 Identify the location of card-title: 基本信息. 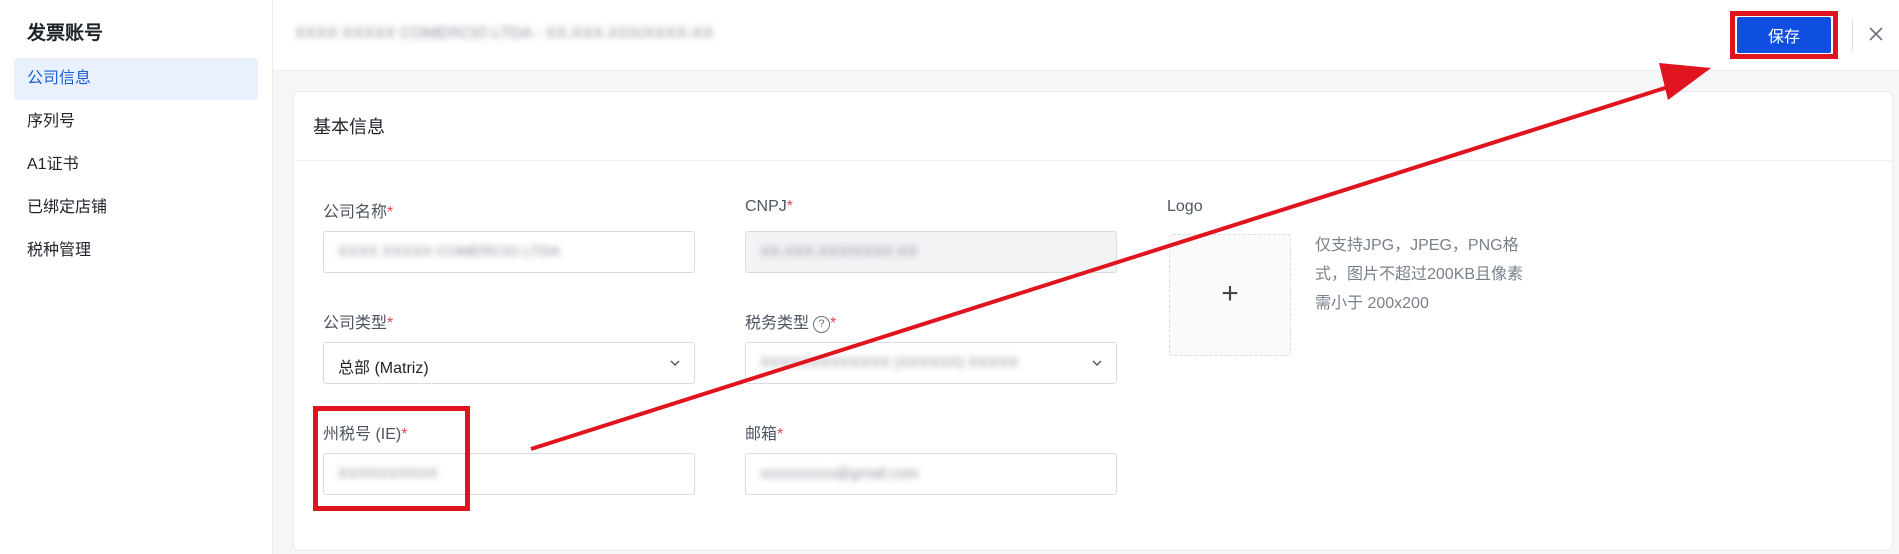
(349, 127).